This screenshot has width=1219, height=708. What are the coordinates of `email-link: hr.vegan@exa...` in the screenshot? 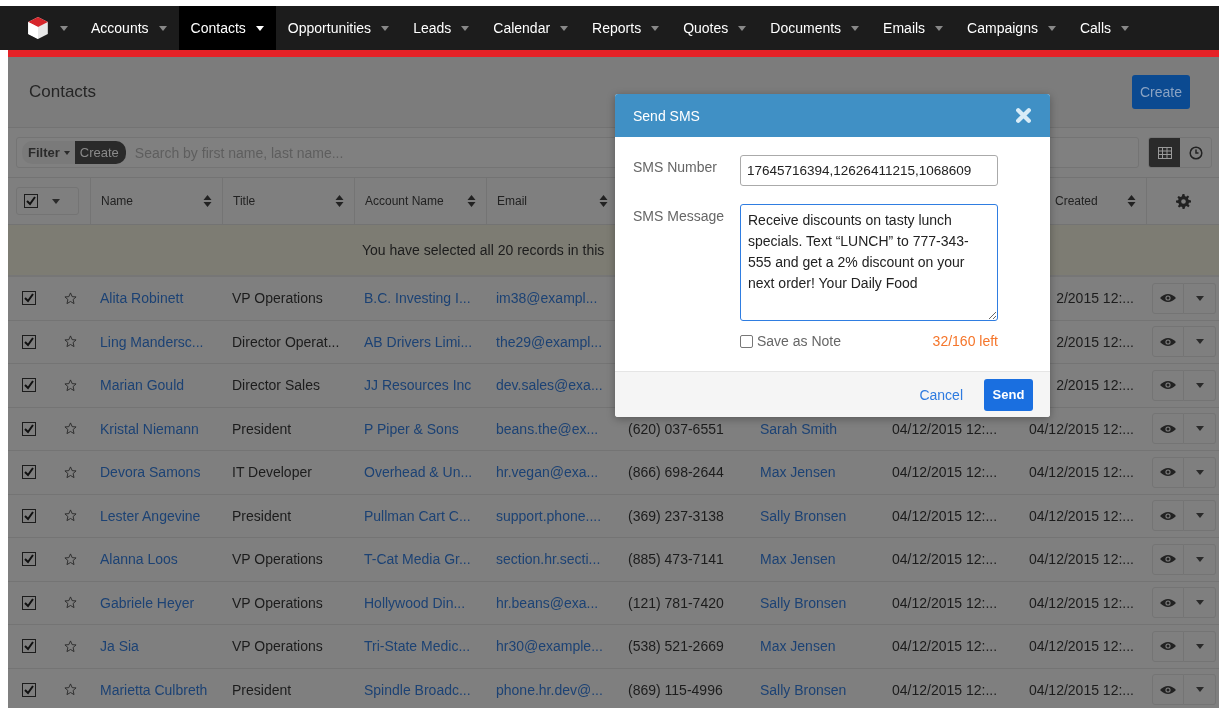 It's located at (547, 472).